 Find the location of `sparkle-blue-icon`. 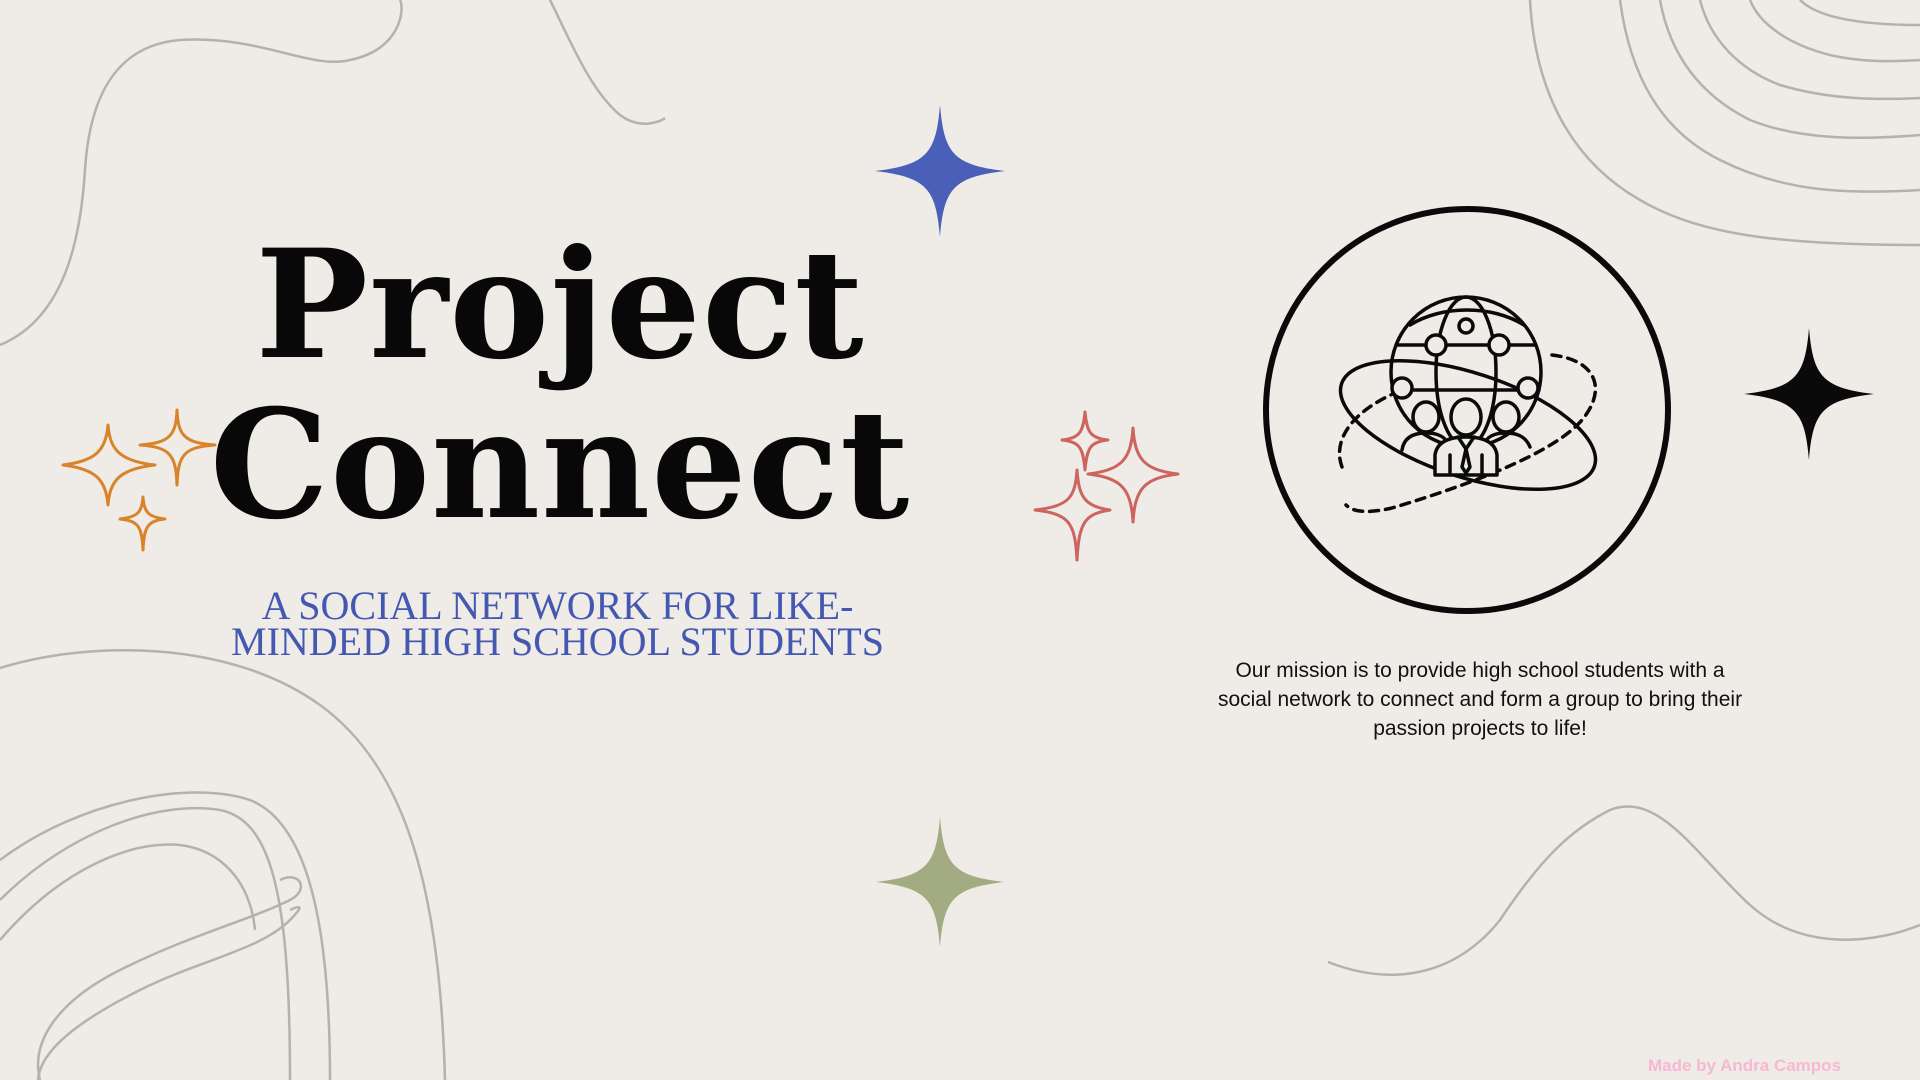

sparkle-blue-icon is located at coordinates (940, 171).